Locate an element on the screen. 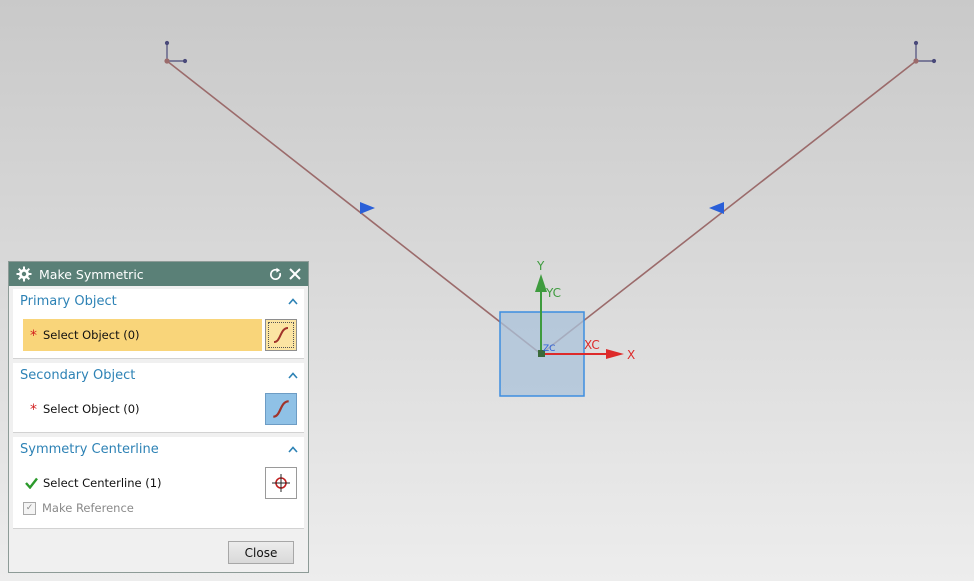 The image size is (974, 581). close-button: Close is located at coordinates (261, 552).